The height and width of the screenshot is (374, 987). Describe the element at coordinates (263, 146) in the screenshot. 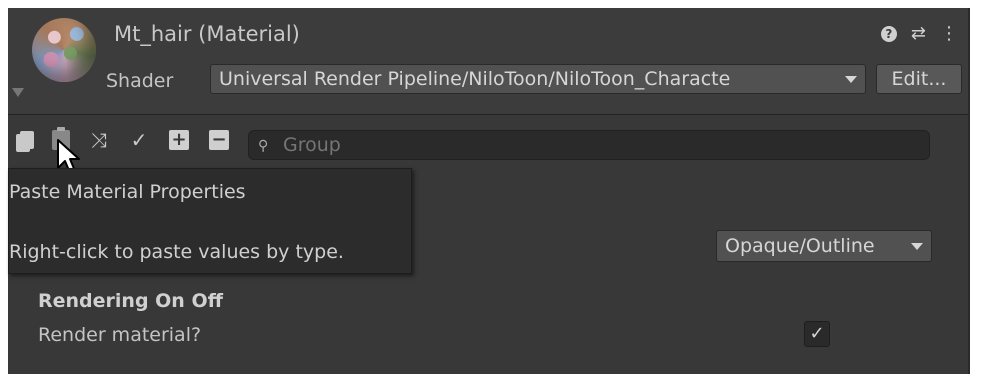

I see `search-icon: ⚲` at that location.